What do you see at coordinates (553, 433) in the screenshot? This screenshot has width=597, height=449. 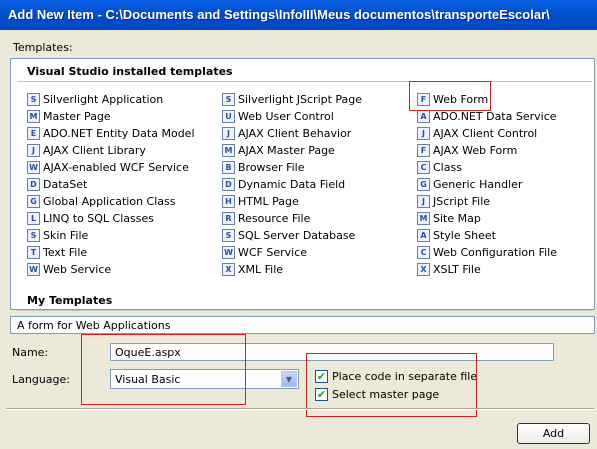 I see `add-button: Add` at bounding box center [553, 433].